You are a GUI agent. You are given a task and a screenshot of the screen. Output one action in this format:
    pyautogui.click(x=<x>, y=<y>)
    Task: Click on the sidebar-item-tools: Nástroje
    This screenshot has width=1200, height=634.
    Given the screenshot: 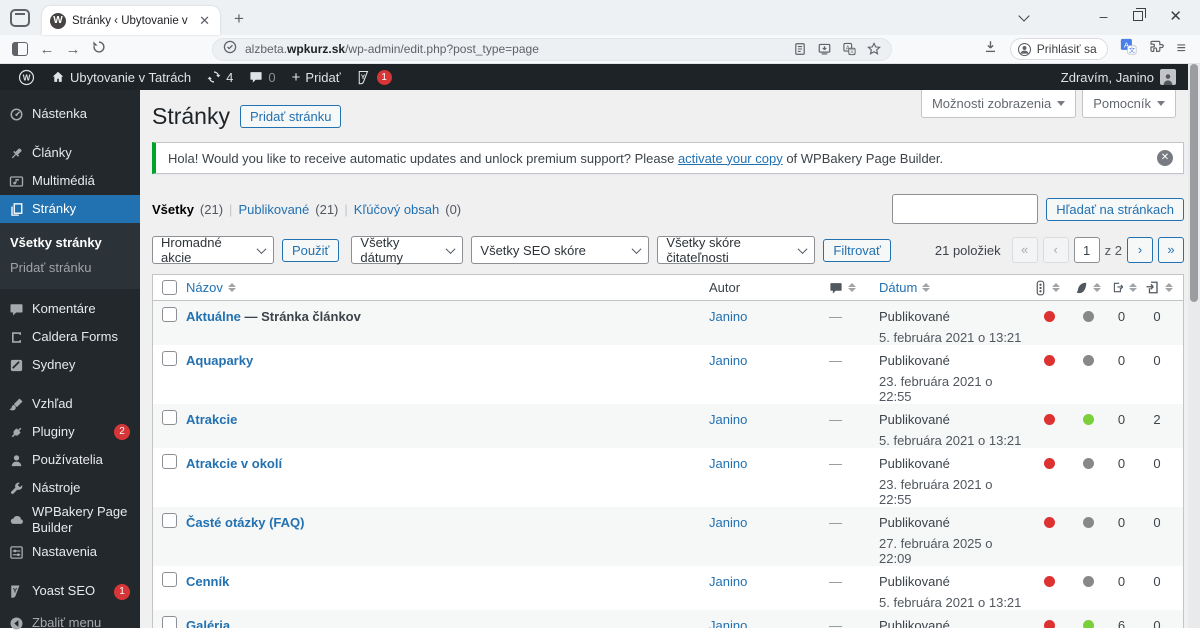 What is the action you would take?
    pyautogui.click(x=70, y=488)
    